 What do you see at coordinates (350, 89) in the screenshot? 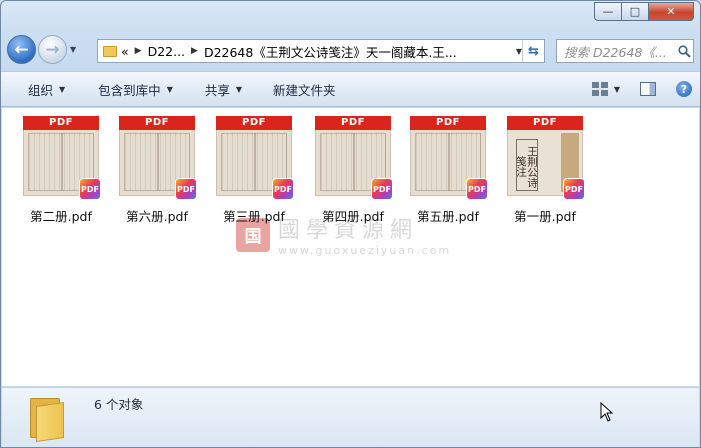
I see `command-bar: 组织 ▼ 包含到库中 ▼ 共享 ▼ 新建文件夹 ▼ ?` at bounding box center [350, 89].